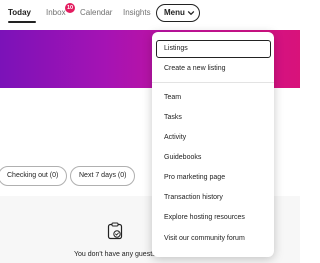  Describe the element at coordinates (213, 49) in the screenshot. I see `menu-item-listings: Listings` at that location.